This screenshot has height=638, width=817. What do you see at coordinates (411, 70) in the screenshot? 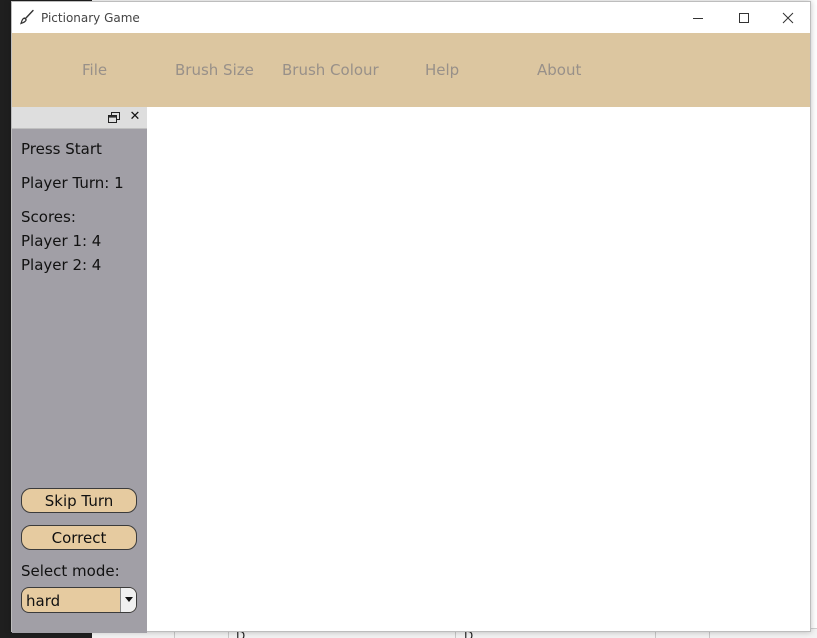
I see `menu-bar: File Brush Size Brush Colour Help About` at bounding box center [411, 70].